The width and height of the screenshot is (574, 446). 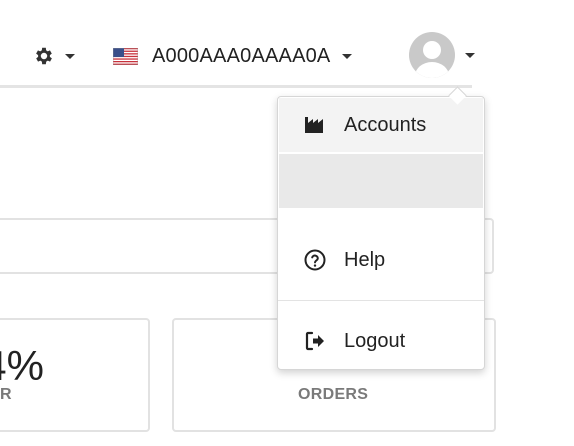 I want to click on user-menu-button, so click(x=442, y=55).